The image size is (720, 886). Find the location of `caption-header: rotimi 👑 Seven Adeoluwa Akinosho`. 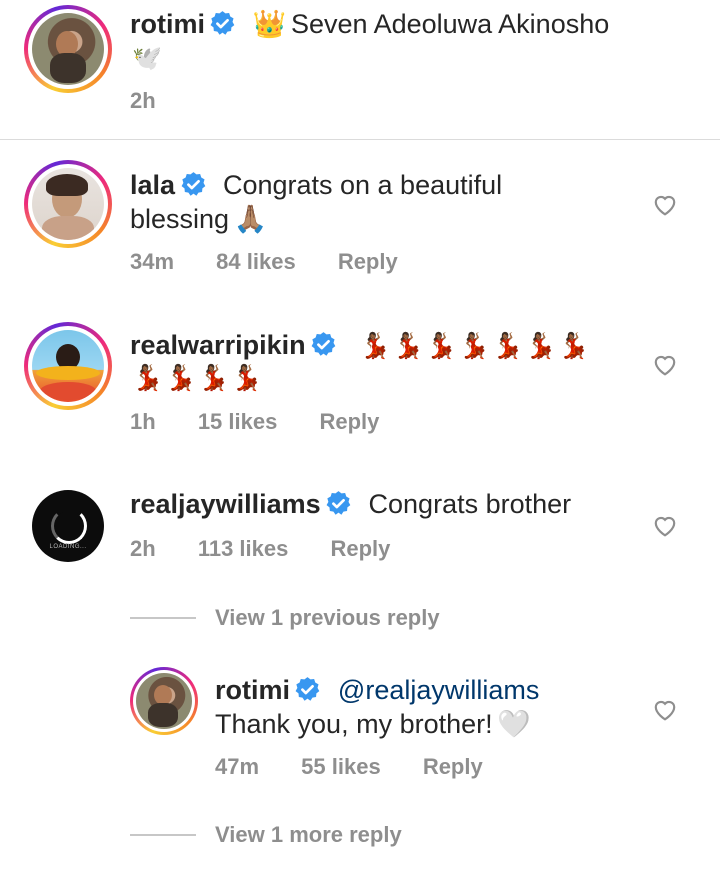

caption-header: rotimi 👑 Seven Adeoluwa Akinosho is located at coordinates (369, 24).